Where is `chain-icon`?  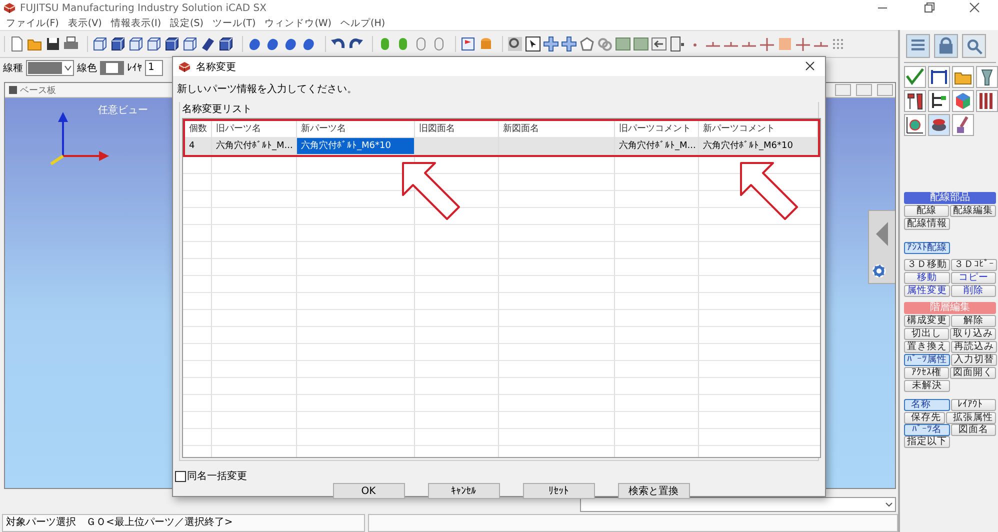 chain-icon is located at coordinates (605, 44).